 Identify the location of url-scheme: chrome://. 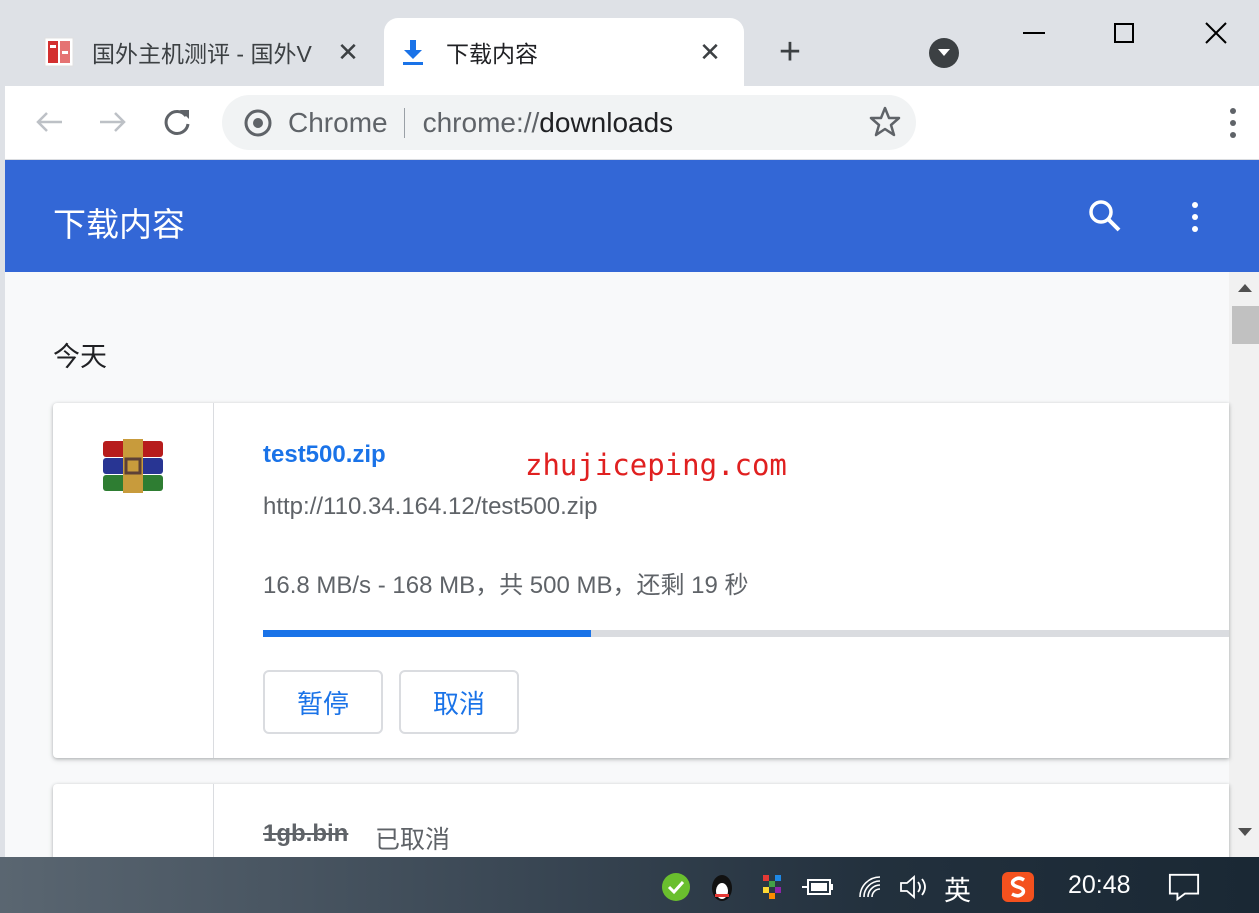
(481, 122).